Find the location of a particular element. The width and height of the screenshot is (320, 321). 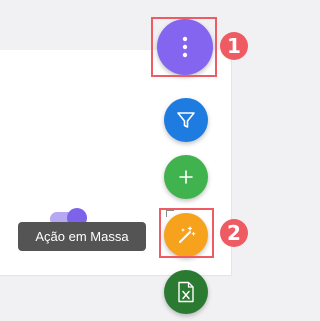

corner-mark is located at coordinates (170, 213).